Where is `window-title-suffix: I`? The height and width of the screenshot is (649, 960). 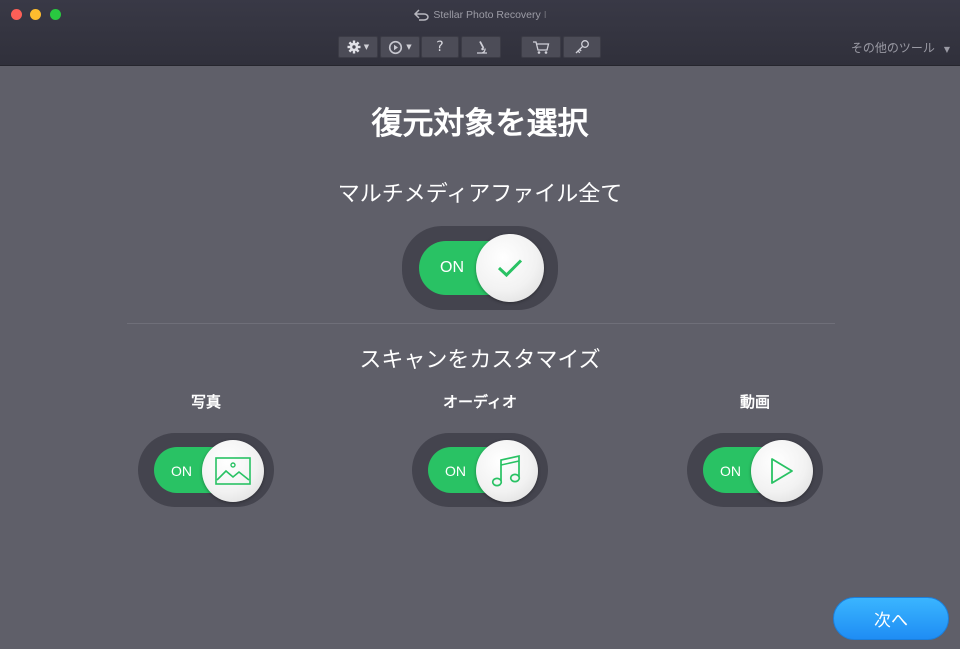
window-title-suffix: I is located at coordinates (545, 15).